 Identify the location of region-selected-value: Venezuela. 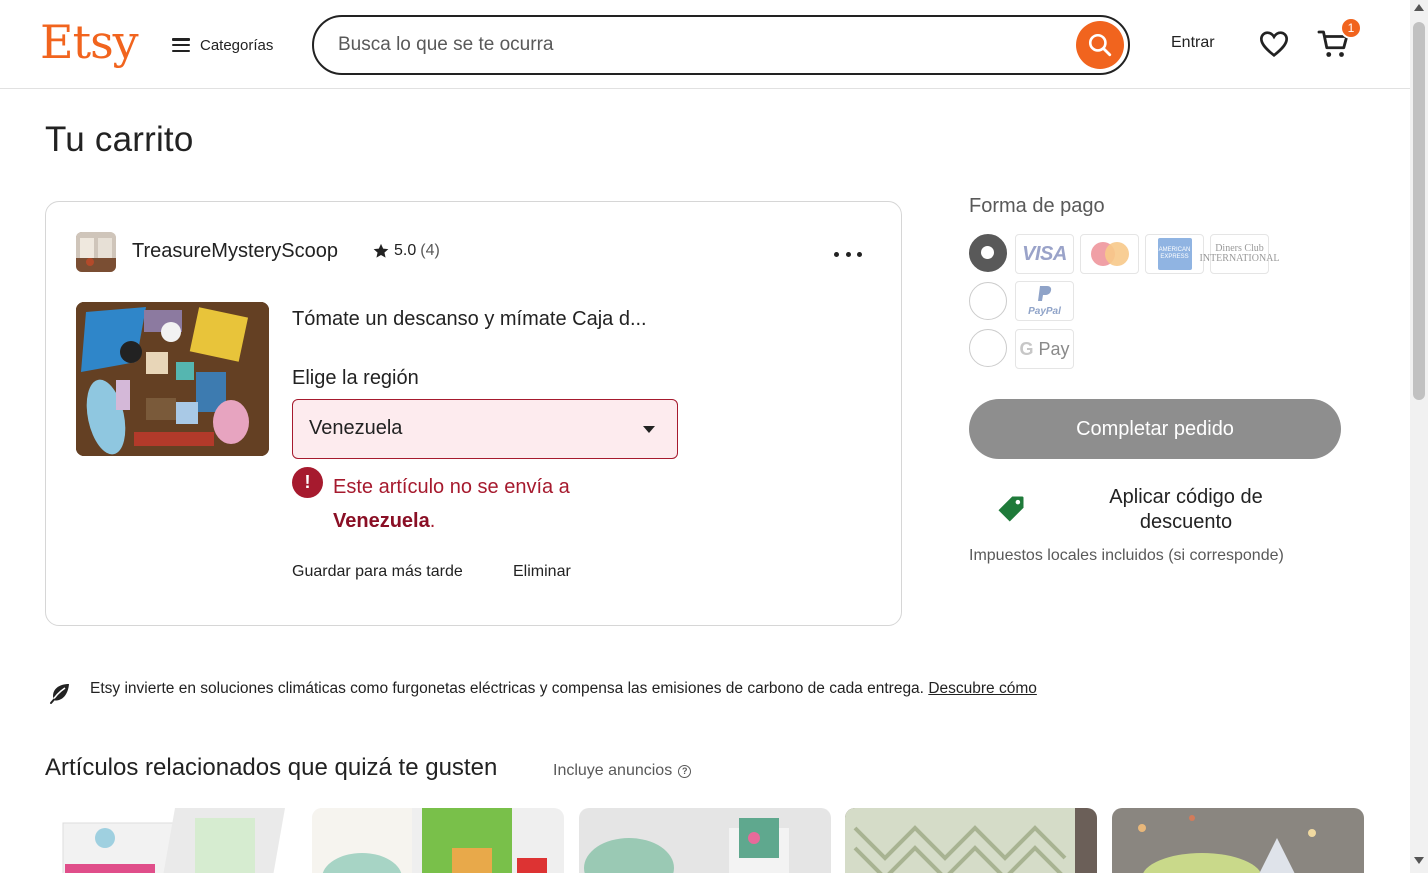
(356, 428).